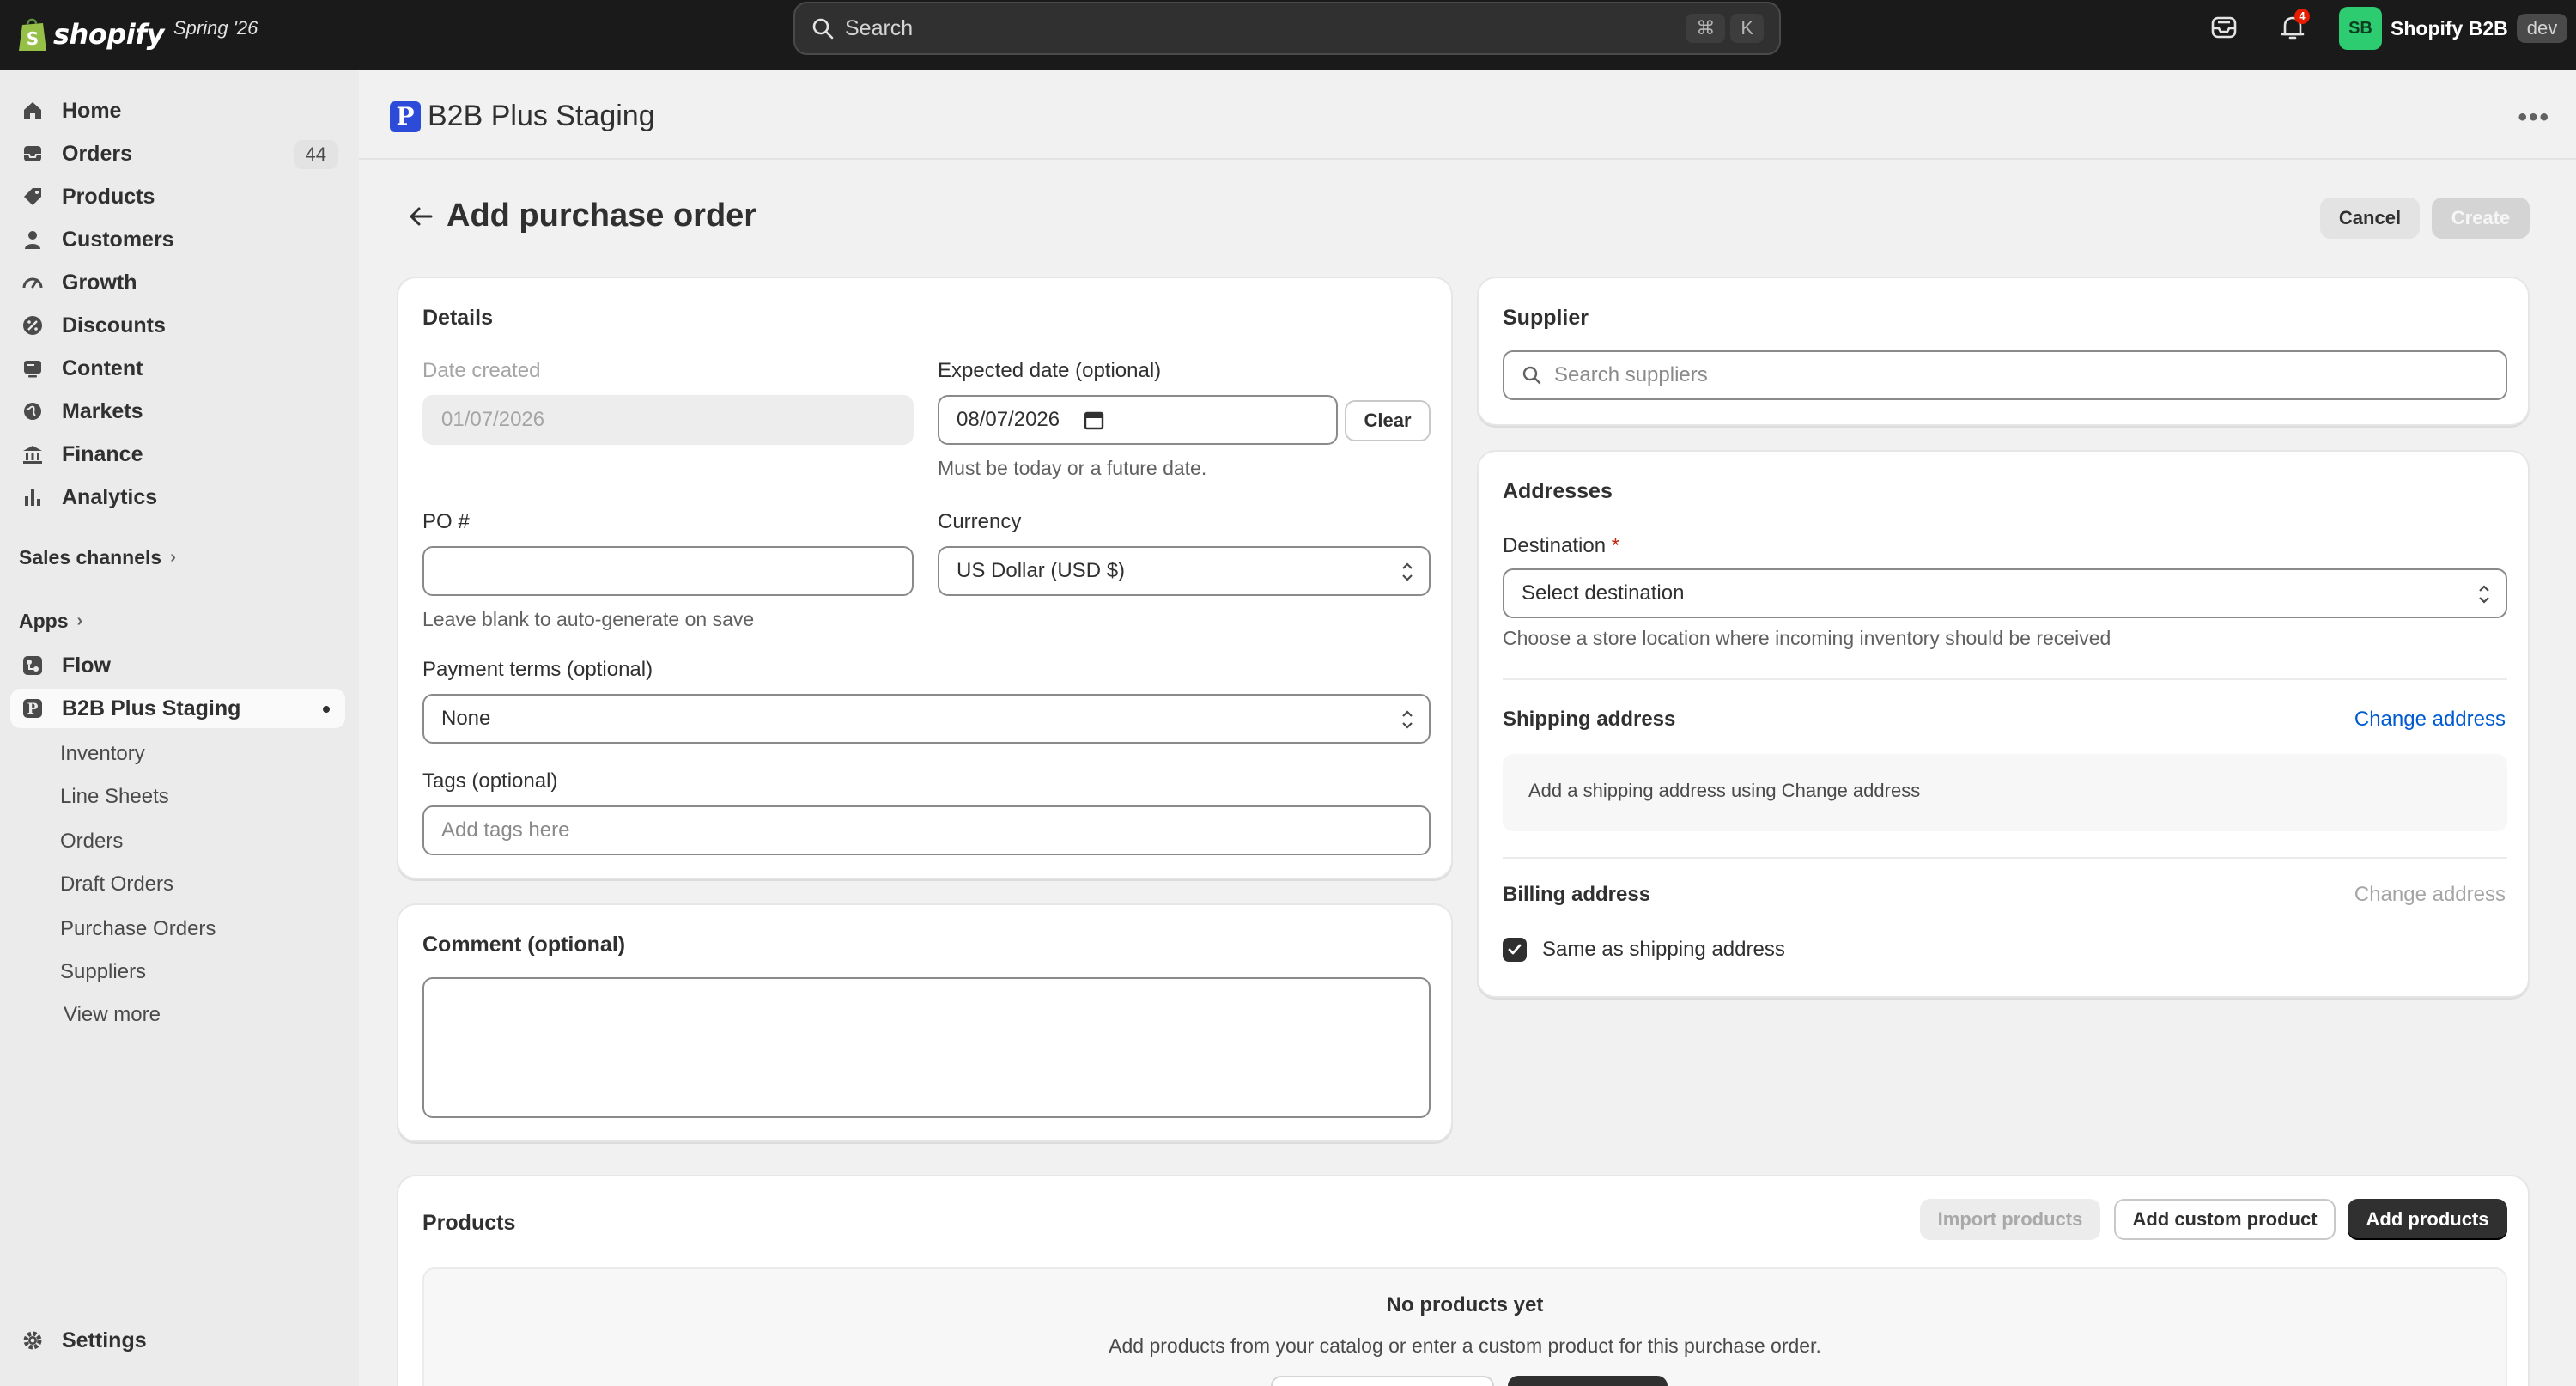  What do you see at coordinates (177, 368) in the screenshot?
I see `sidebar-item-content: Content` at bounding box center [177, 368].